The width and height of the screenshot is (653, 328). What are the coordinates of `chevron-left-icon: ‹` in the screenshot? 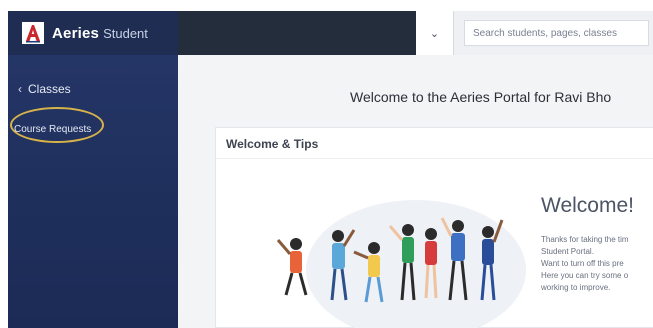 It's located at (20, 89).